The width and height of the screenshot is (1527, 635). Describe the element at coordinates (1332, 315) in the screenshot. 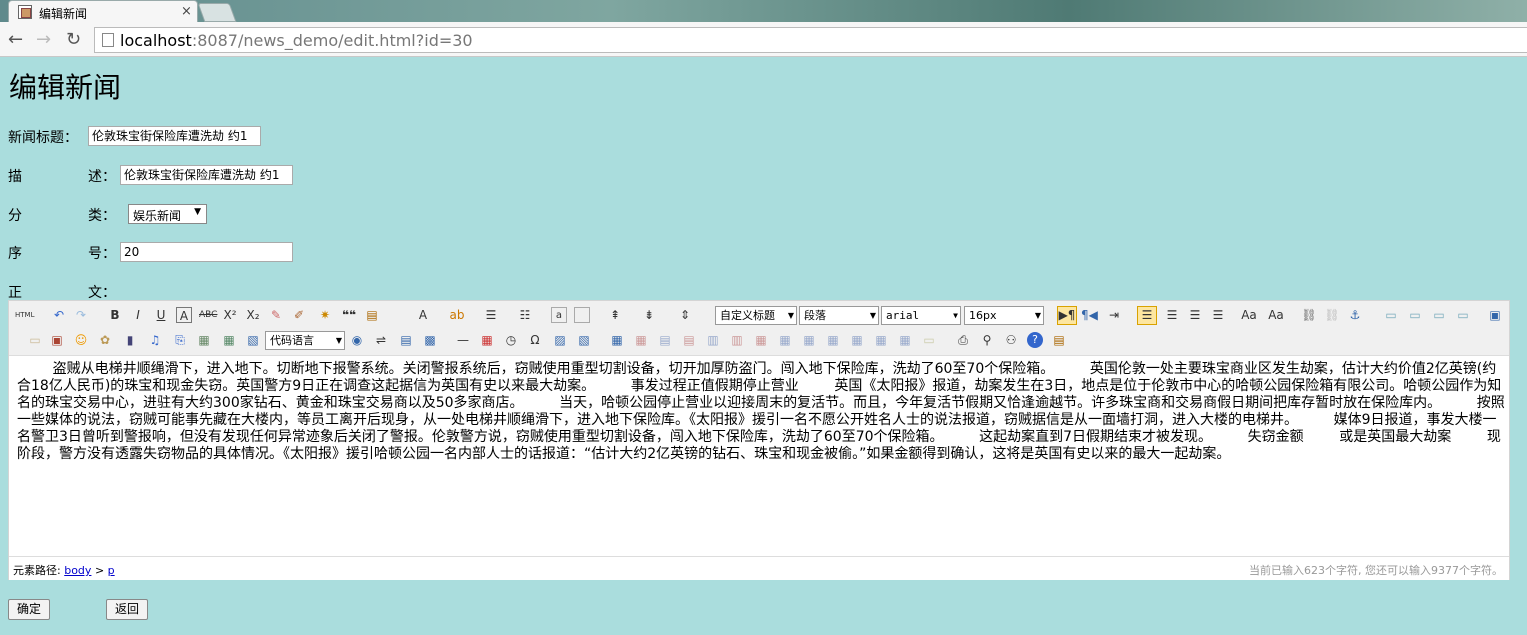

I see `unlink-icon: ⛓` at that location.